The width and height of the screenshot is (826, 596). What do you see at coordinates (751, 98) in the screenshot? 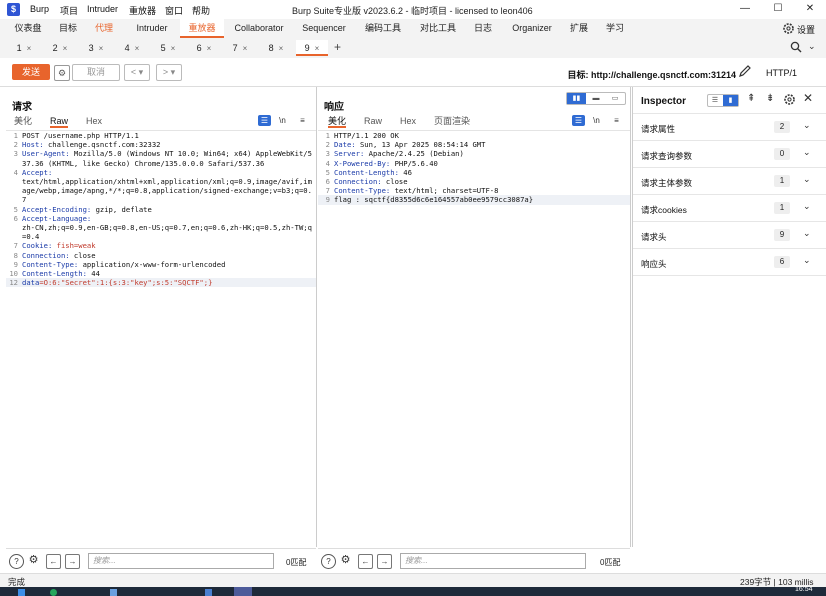
I see `expand-all-icon: ⇞` at bounding box center [751, 98].